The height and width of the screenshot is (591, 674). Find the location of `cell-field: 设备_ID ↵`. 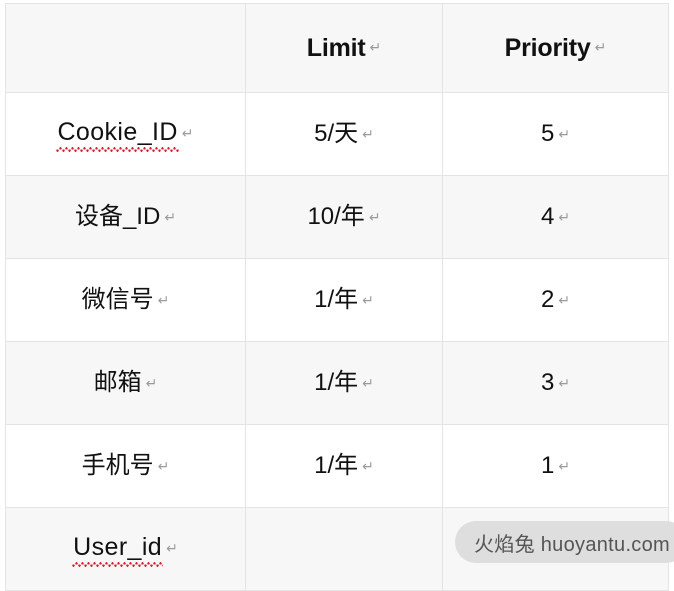

cell-field: 设备_ID ↵ is located at coordinates (125, 217).